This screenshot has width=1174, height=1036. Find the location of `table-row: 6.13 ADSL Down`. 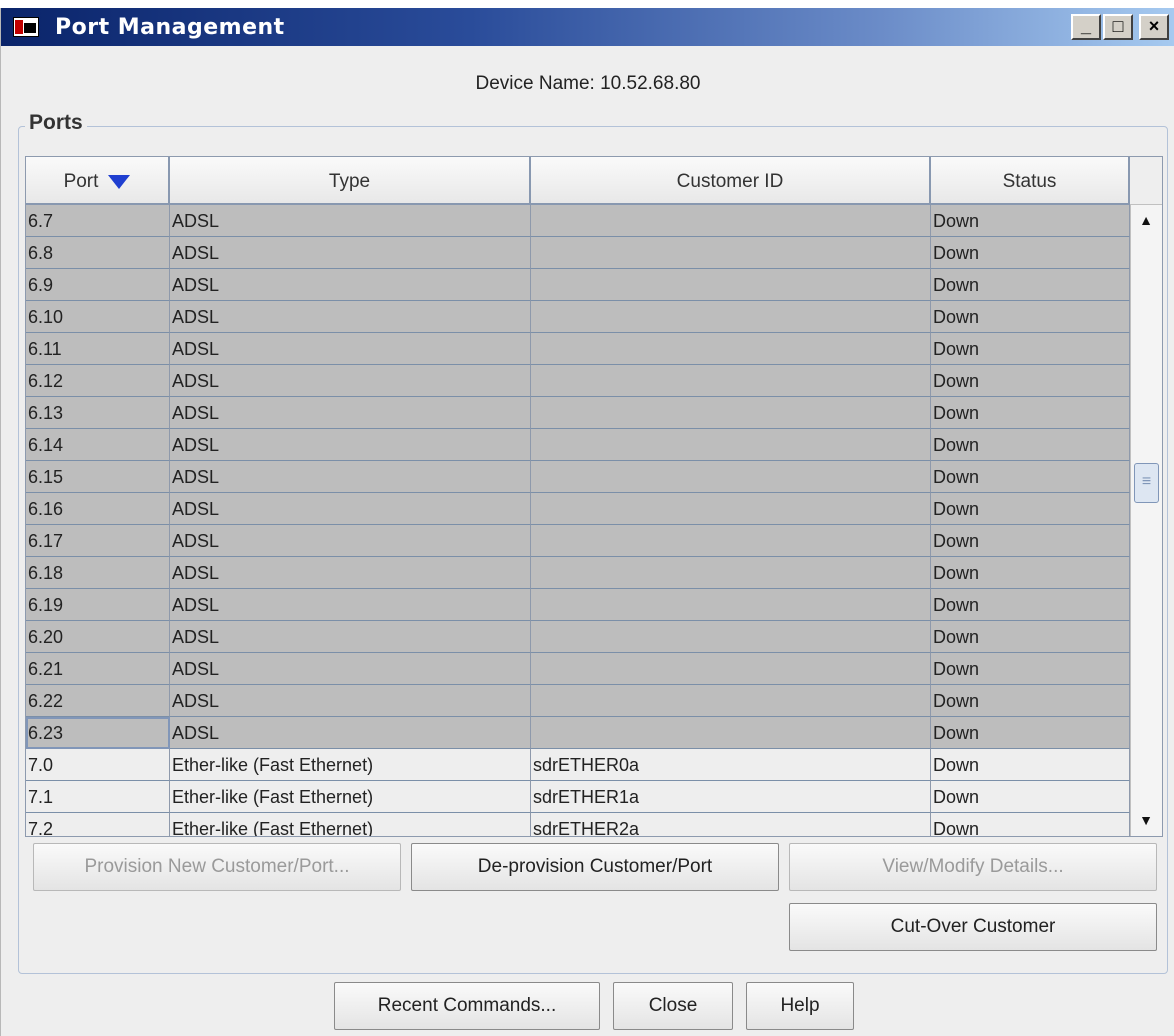

table-row: 6.13 ADSL Down is located at coordinates (578, 413).